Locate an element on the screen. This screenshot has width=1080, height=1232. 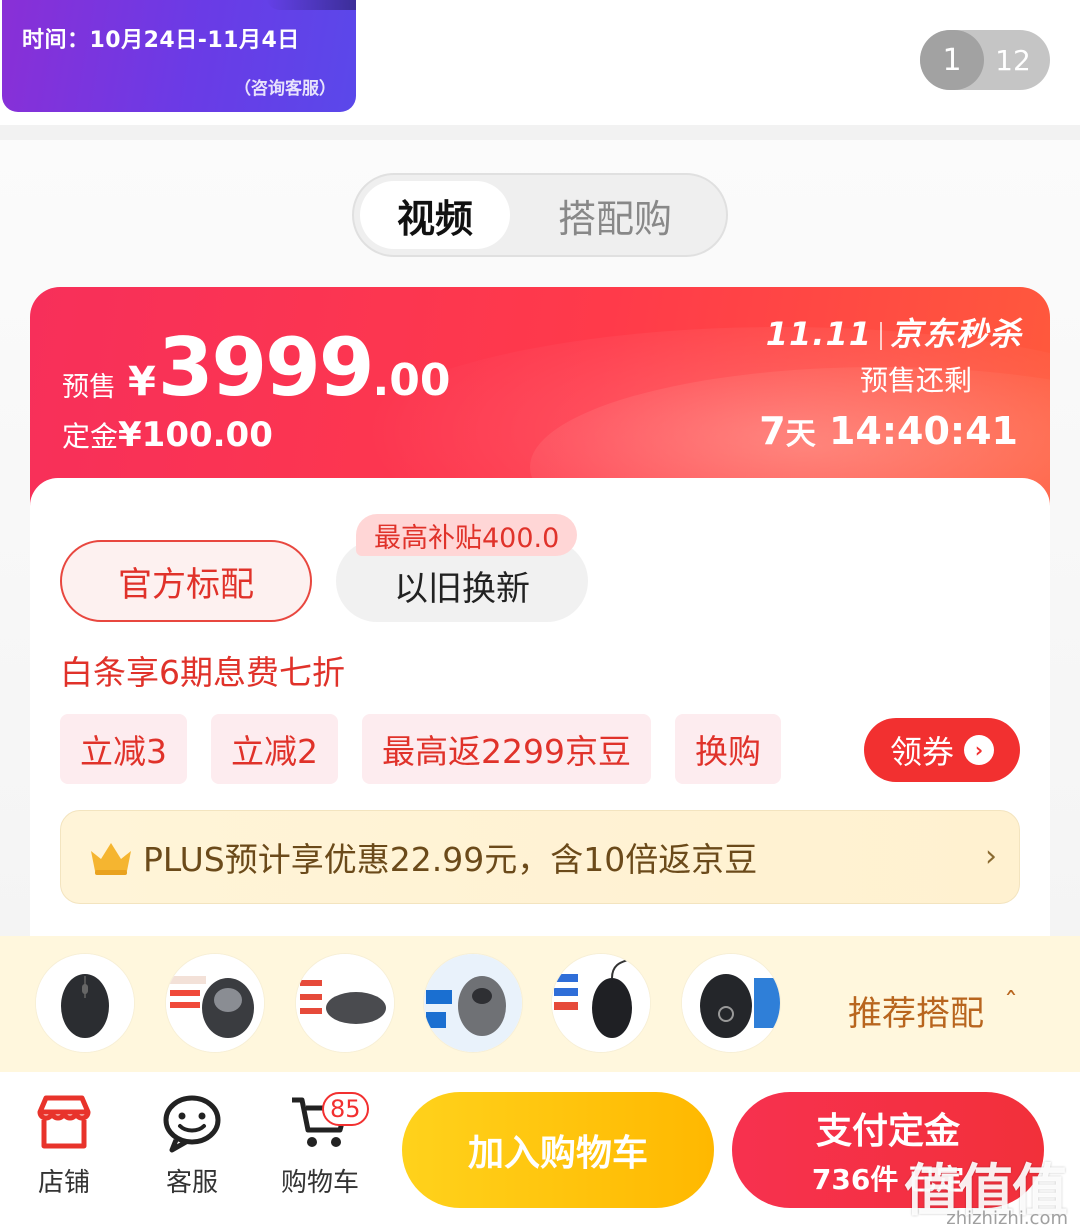
recommended-bundle-label: 推荐搭配 is located at coordinates (916, 1010).